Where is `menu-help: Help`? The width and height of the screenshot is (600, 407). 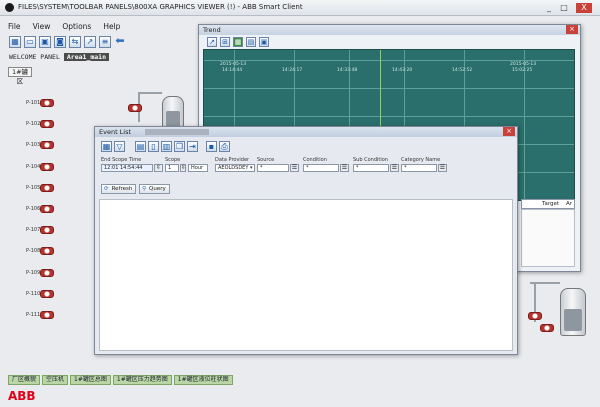
menu-help: Help is located at coordinates (111, 27).